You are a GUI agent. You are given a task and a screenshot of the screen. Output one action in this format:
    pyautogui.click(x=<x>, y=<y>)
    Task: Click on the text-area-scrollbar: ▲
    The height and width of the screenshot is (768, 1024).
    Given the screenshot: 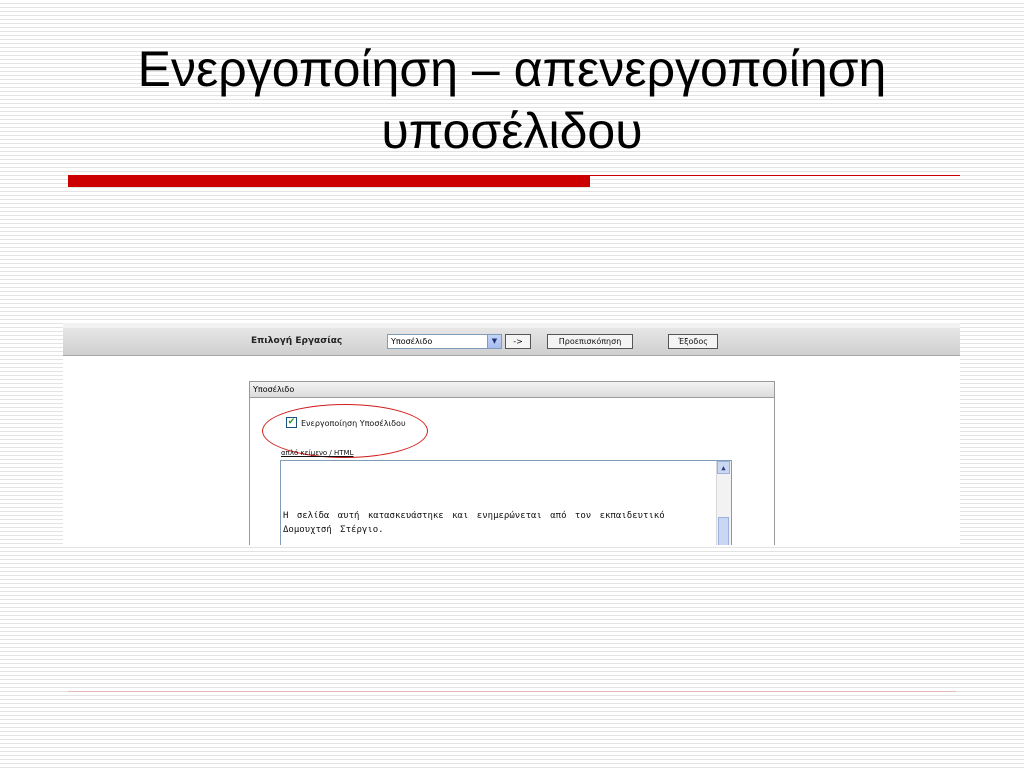 What is the action you would take?
    pyautogui.click(x=723, y=503)
    